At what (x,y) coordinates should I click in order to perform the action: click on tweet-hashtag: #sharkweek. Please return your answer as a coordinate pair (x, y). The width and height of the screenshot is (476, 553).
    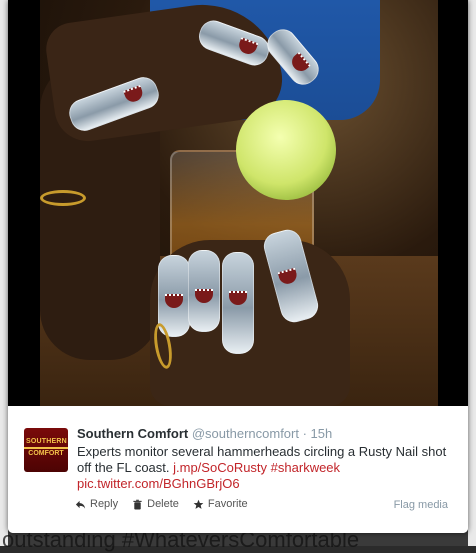
    Looking at the image, I should click on (305, 467).